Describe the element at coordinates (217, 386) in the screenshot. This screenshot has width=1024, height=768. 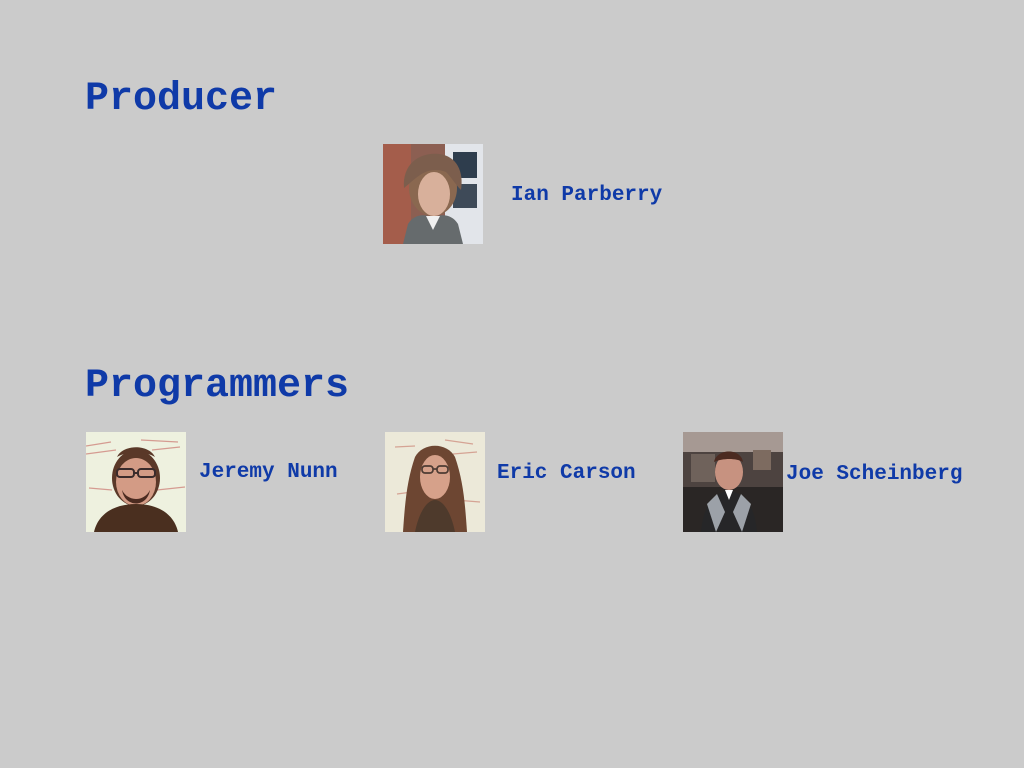
I see `programmers-heading: Programmers` at that location.